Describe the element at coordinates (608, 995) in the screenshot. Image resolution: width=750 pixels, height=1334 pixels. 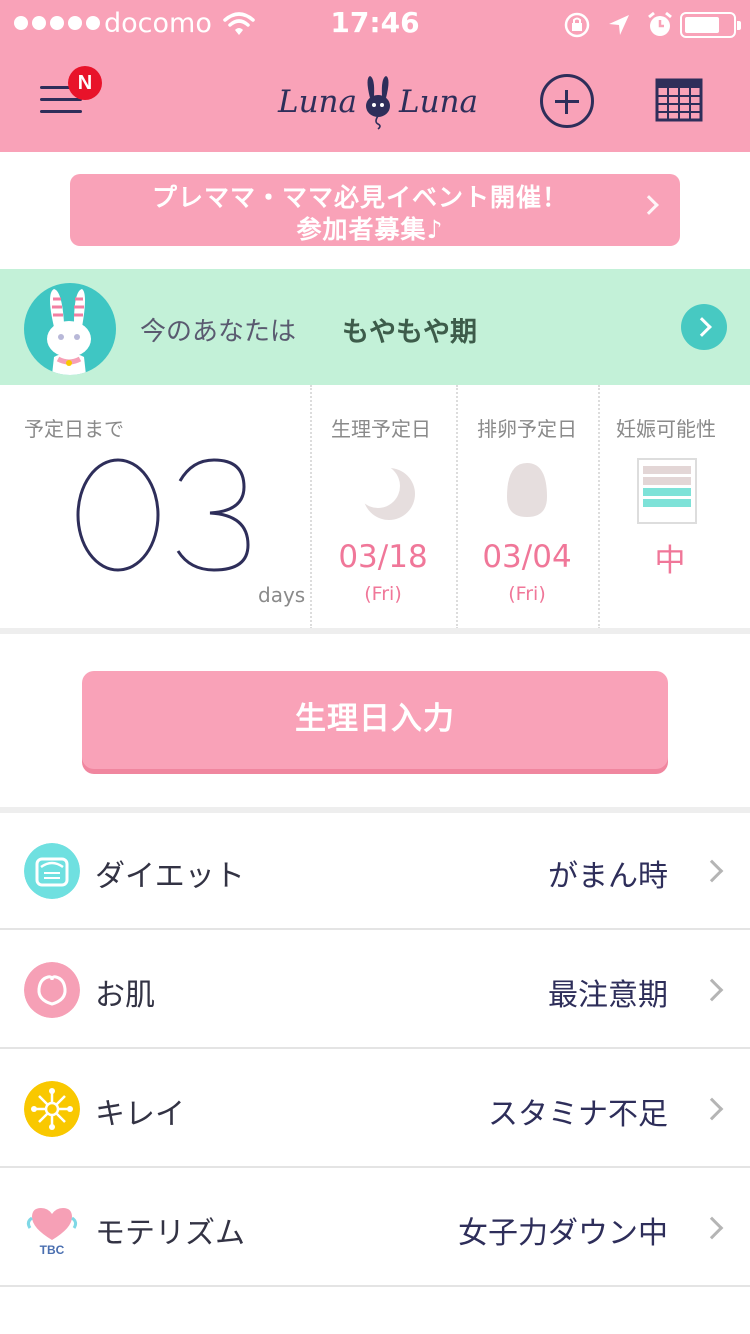
I see `list-item-value: 最注意期` at that location.